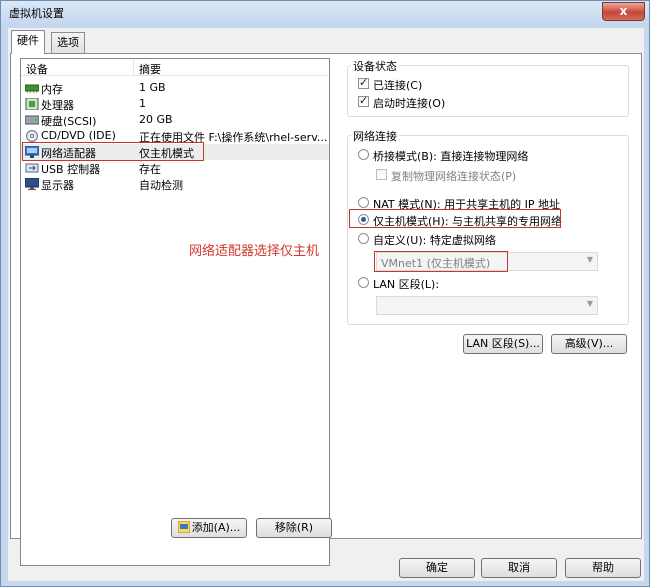 This screenshot has height=587, width=650. Describe the element at coordinates (603, 568) in the screenshot. I see `help-button: 帮助` at that location.